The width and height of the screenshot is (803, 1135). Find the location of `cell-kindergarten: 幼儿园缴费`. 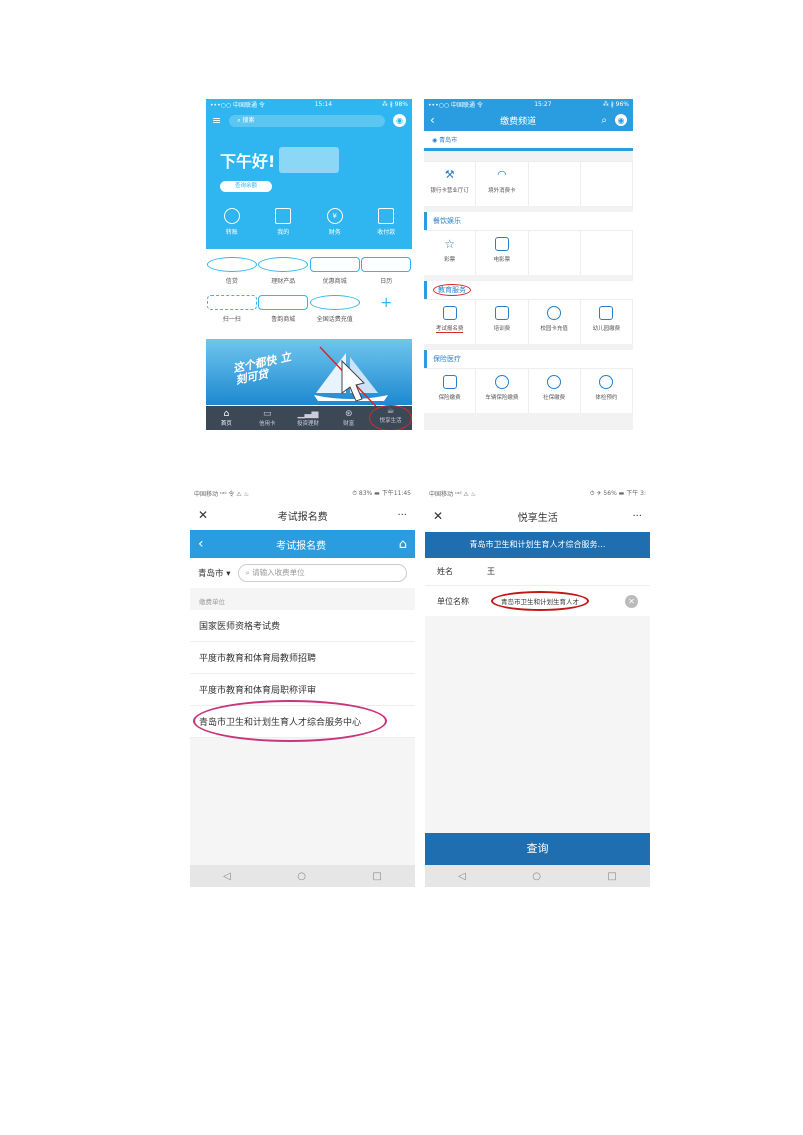

cell-kindergarten: 幼儿园缴费 is located at coordinates (607, 322).